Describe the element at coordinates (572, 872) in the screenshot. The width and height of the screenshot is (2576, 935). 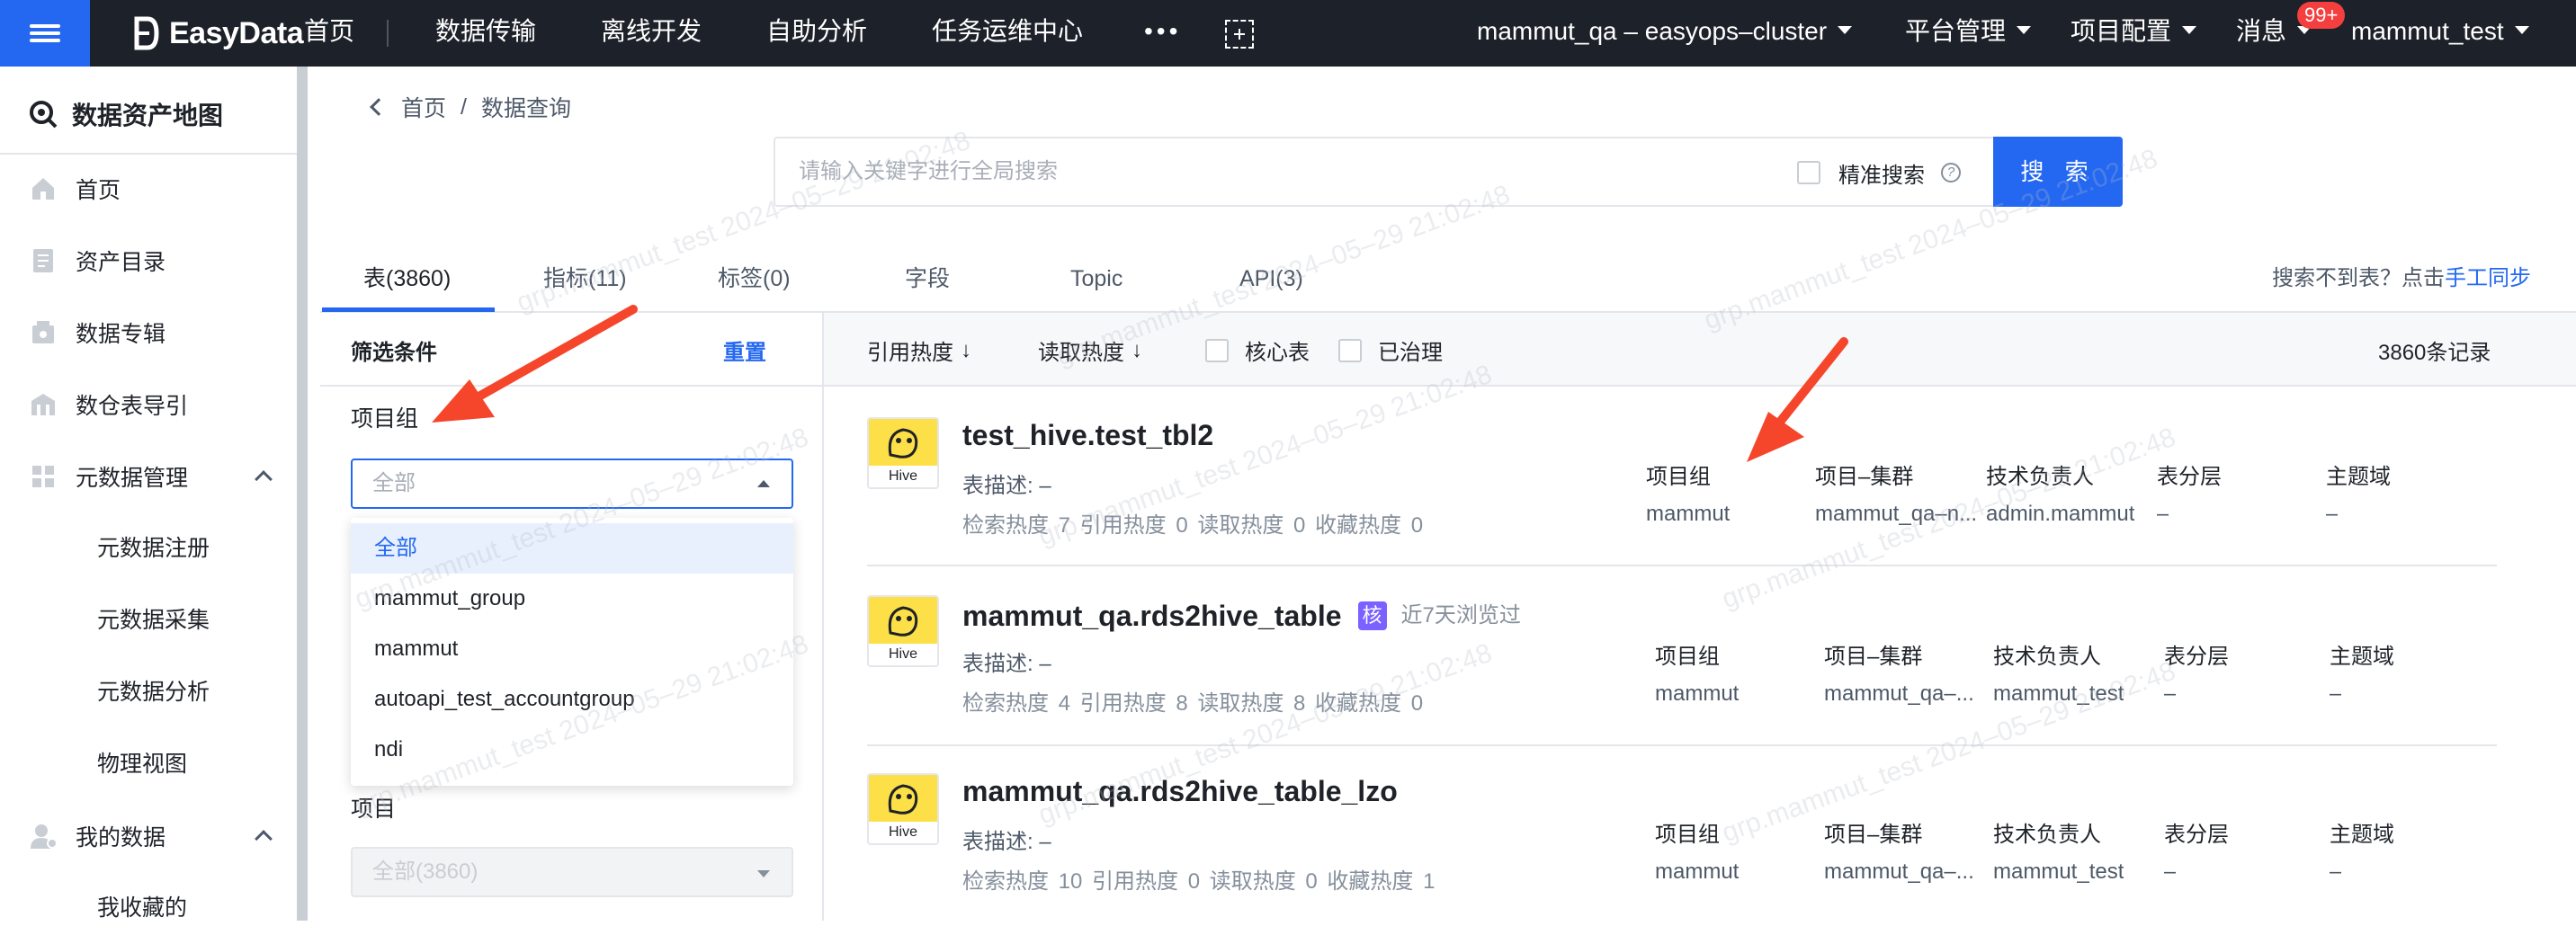
I see `project-select: 全部(3860)` at that location.